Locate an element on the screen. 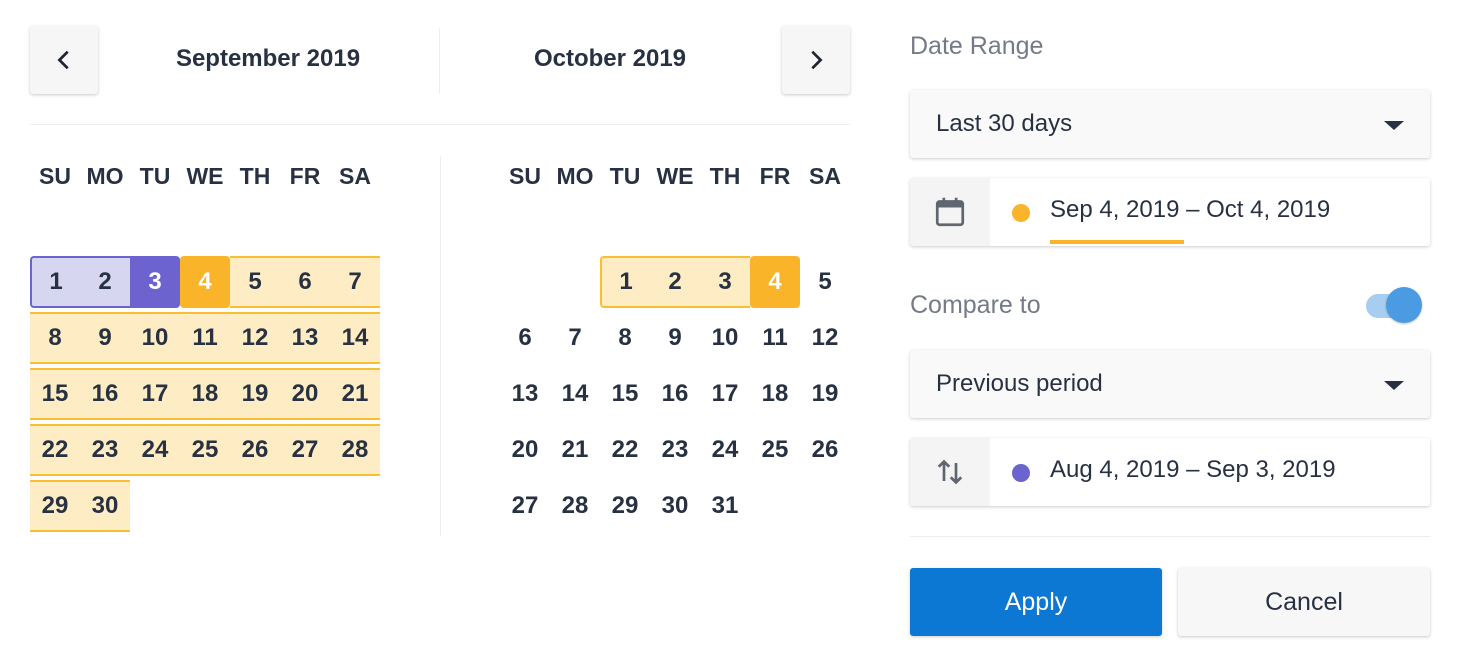 This screenshot has width=1458, height=666. previous-month-button is located at coordinates (64, 60).